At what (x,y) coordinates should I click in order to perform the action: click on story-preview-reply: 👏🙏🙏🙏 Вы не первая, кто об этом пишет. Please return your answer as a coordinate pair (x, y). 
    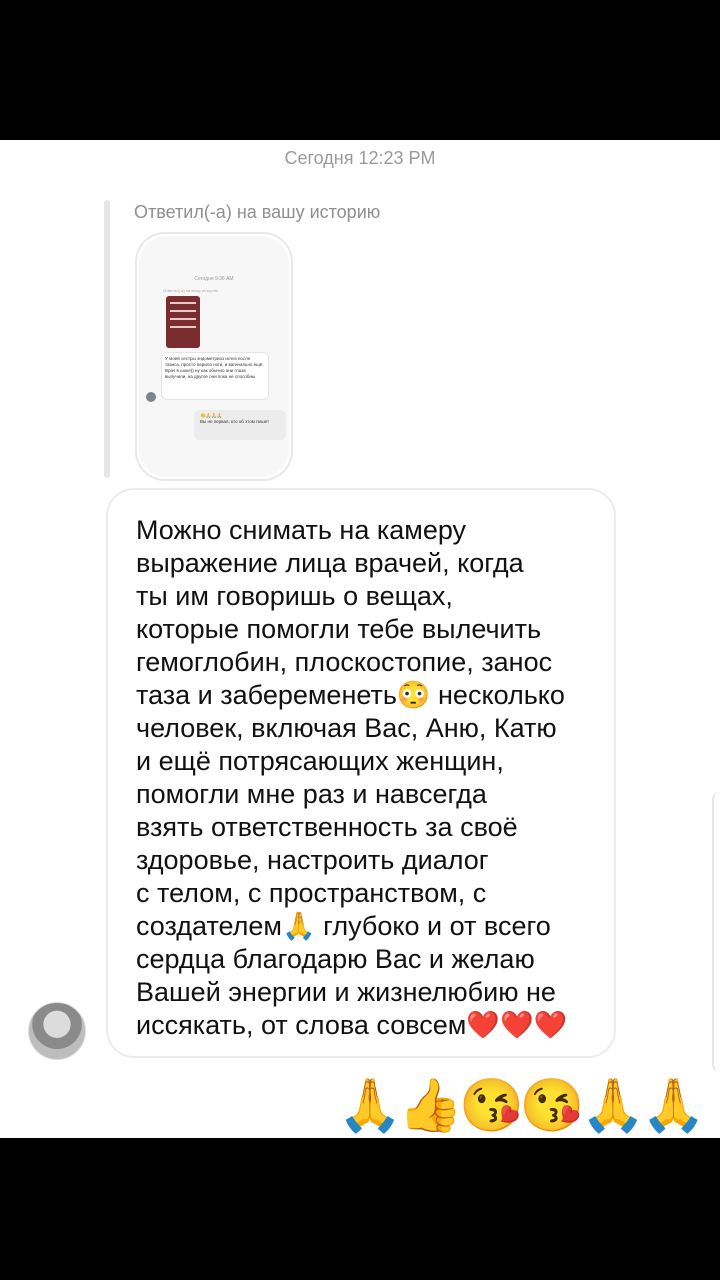
    Looking at the image, I should click on (240, 425).